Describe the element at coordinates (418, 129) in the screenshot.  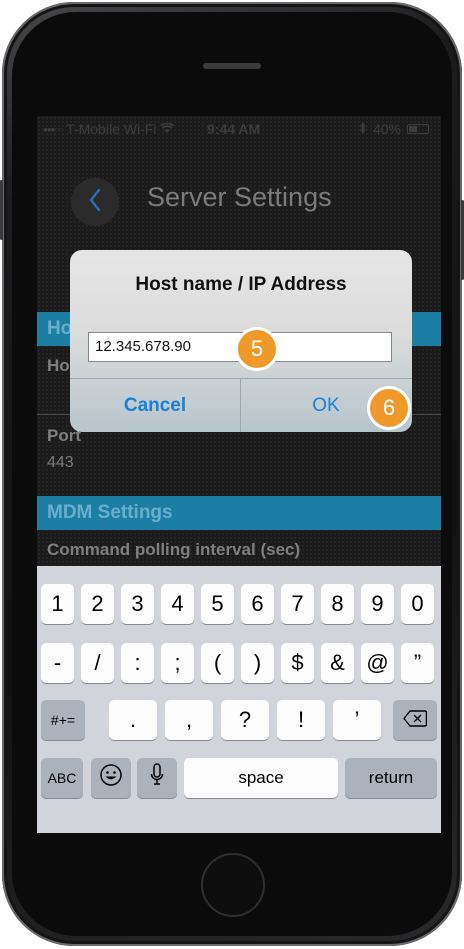
I see `battery-icon` at that location.